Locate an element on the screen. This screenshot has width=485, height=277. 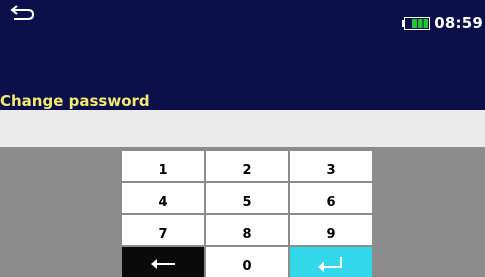
key-3: 3 is located at coordinates (331, 166).